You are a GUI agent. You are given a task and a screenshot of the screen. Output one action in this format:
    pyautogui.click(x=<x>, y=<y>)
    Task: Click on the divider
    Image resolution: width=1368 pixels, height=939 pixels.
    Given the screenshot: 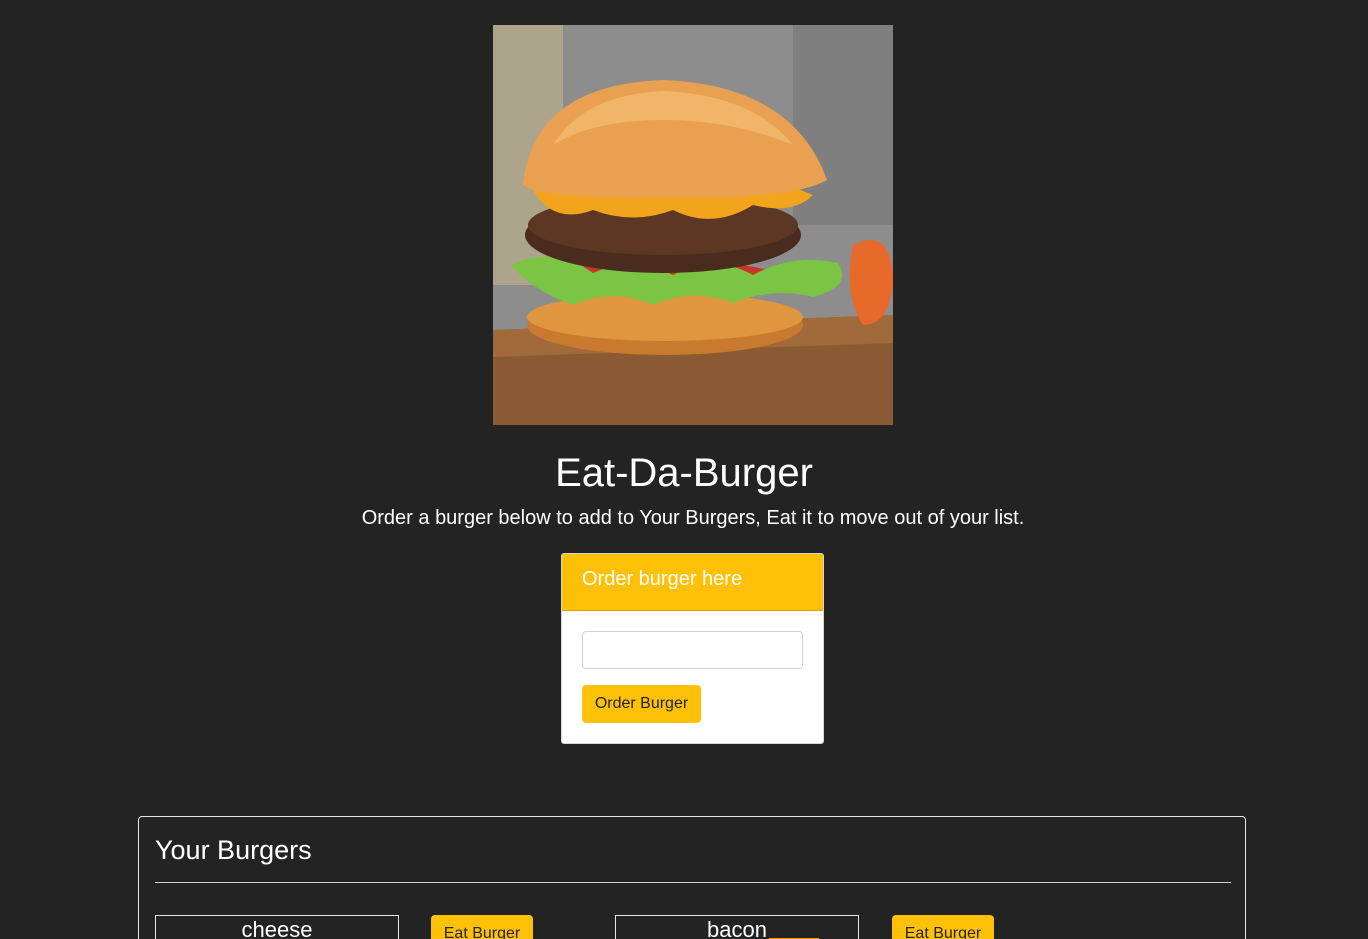 What is the action you would take?
    pyautogui.click(x=693, y=882)
    